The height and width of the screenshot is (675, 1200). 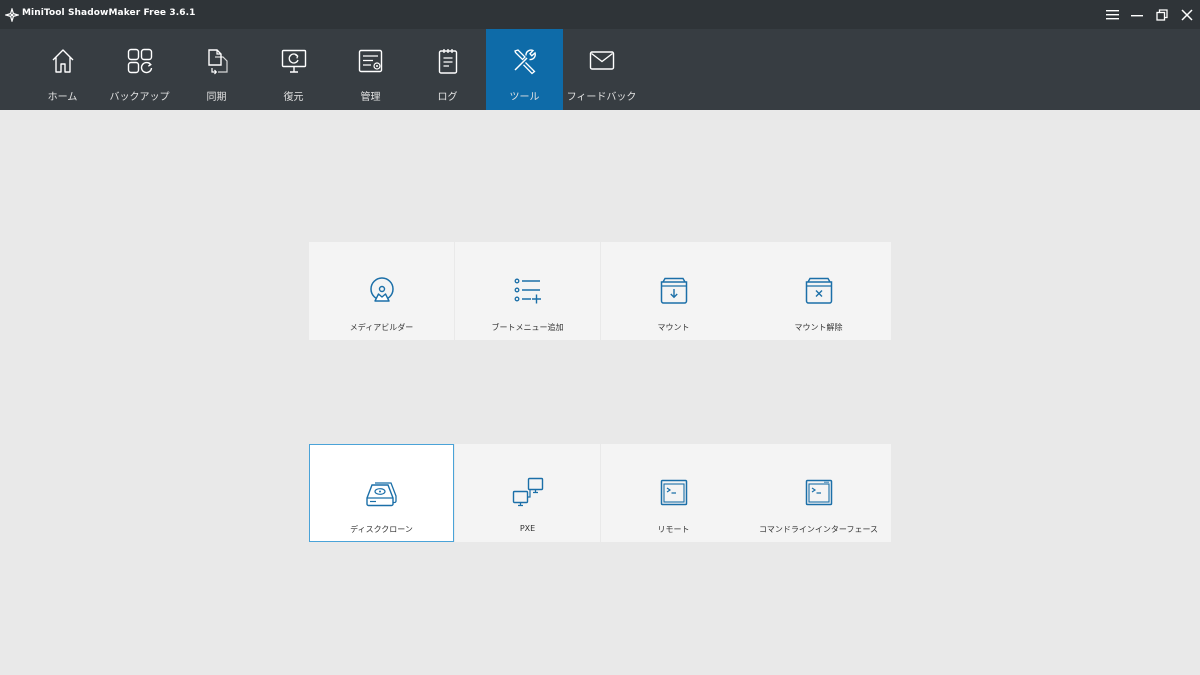 I want to click on nav-label: バックアップ, so click(x=139, y=97).